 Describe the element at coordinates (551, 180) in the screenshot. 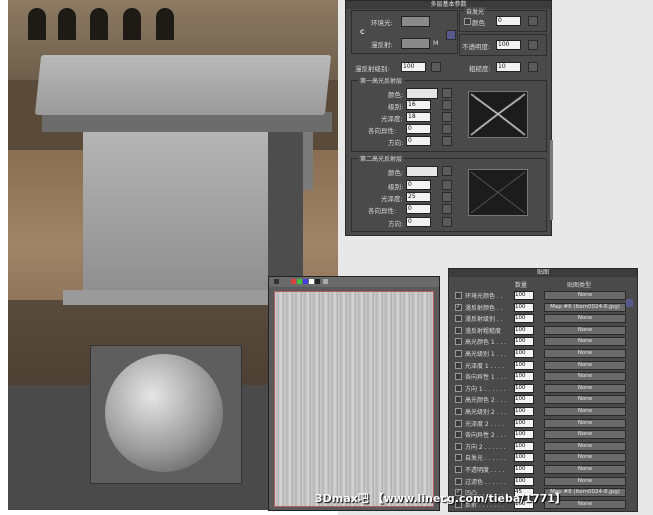

I see `panel-scrollbar` at that location.